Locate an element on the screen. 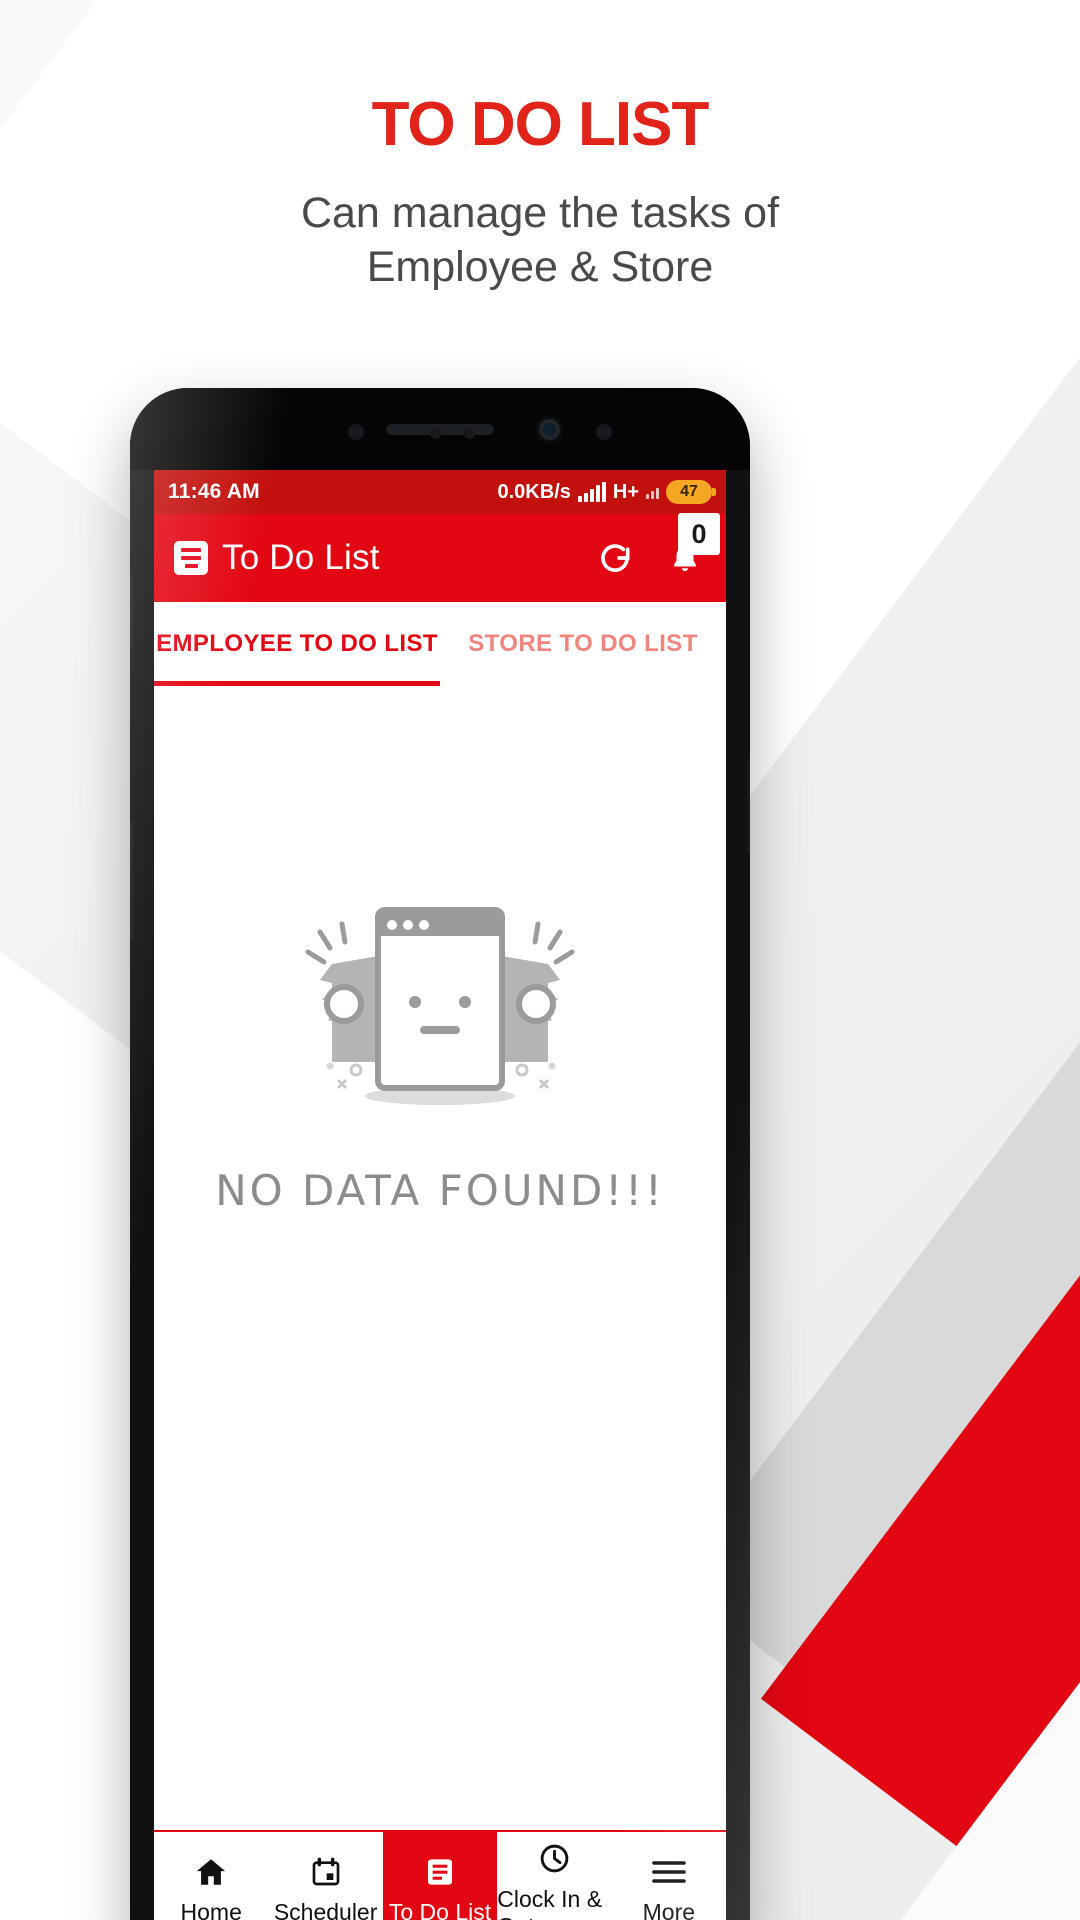 This screenshot has height=1920, width=1080. phone-top-bezel is located at coordinates (440, 429).